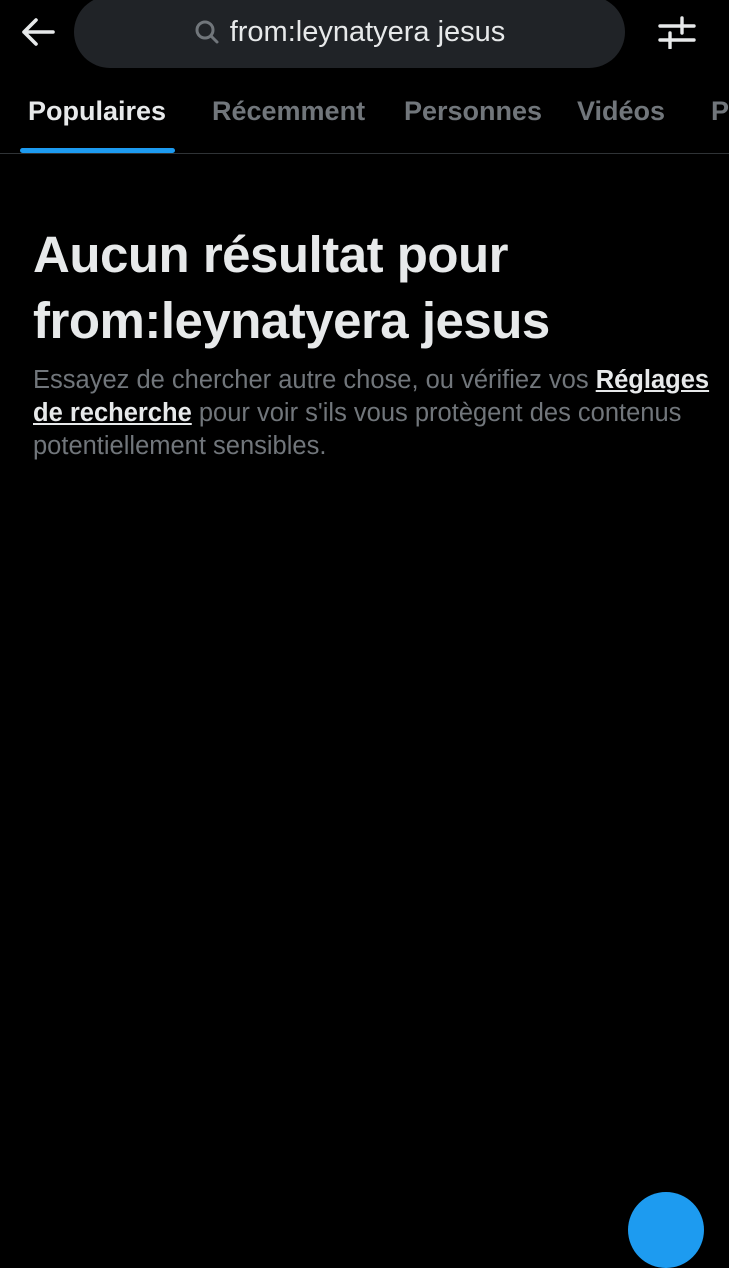 The height and width of the screenshot is (1268, 729). Describe the element at coordinates (368, 32) in the screenshot. I see `search-query: from:leynatyera jesus` at that location.